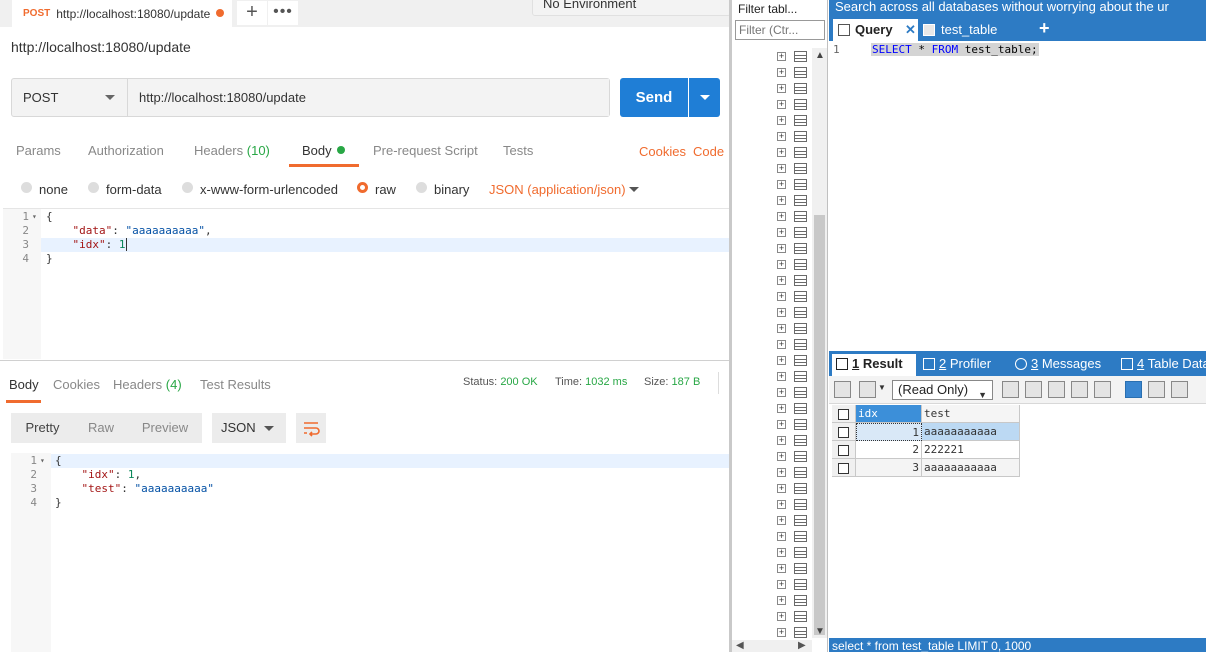  I want to click on radio-none, so click(26, 187).